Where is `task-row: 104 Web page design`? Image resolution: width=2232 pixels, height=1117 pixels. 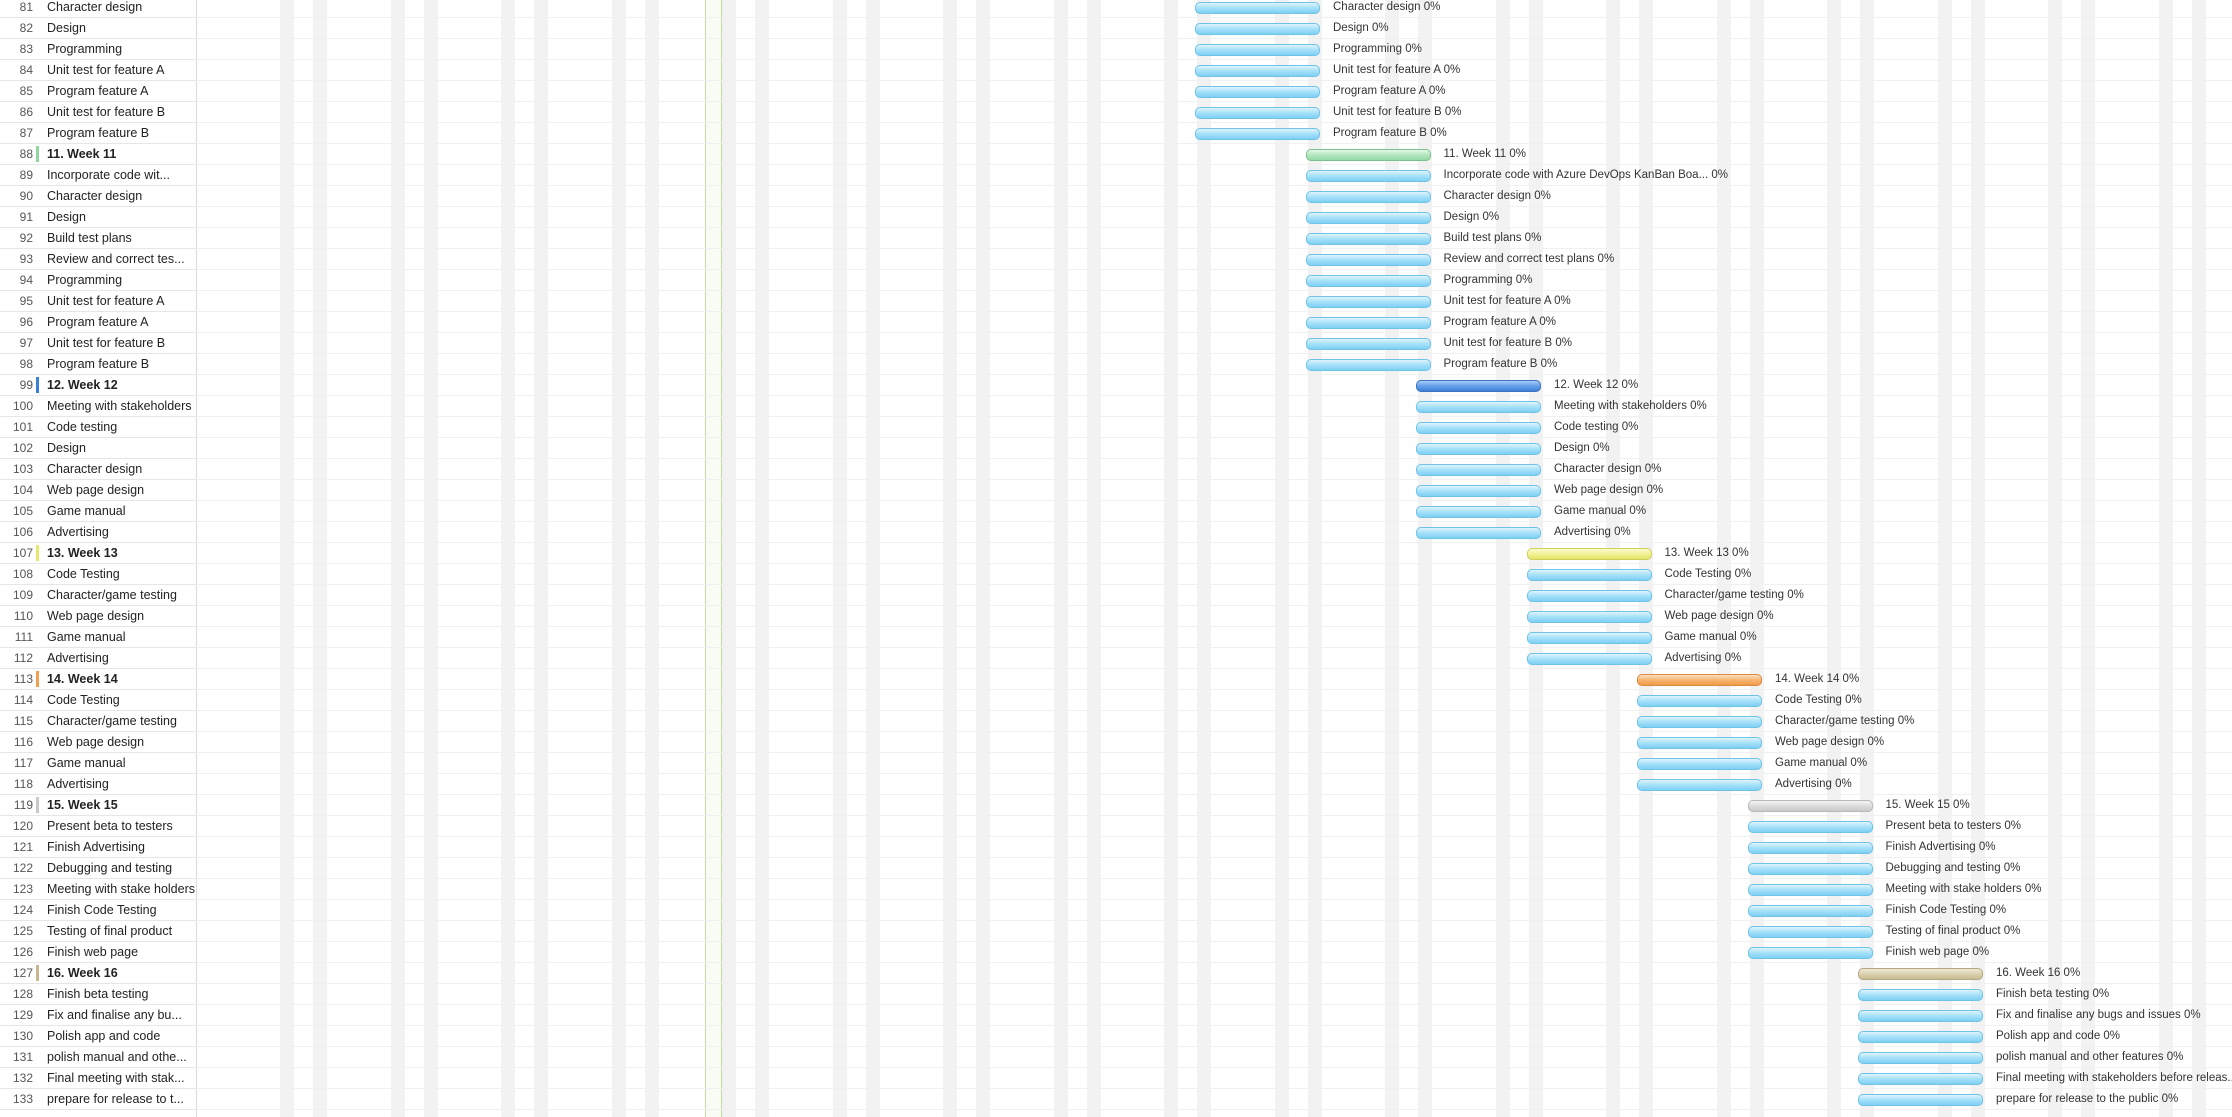 task-row: 104 Web page design is located at coordinates (98, 490).